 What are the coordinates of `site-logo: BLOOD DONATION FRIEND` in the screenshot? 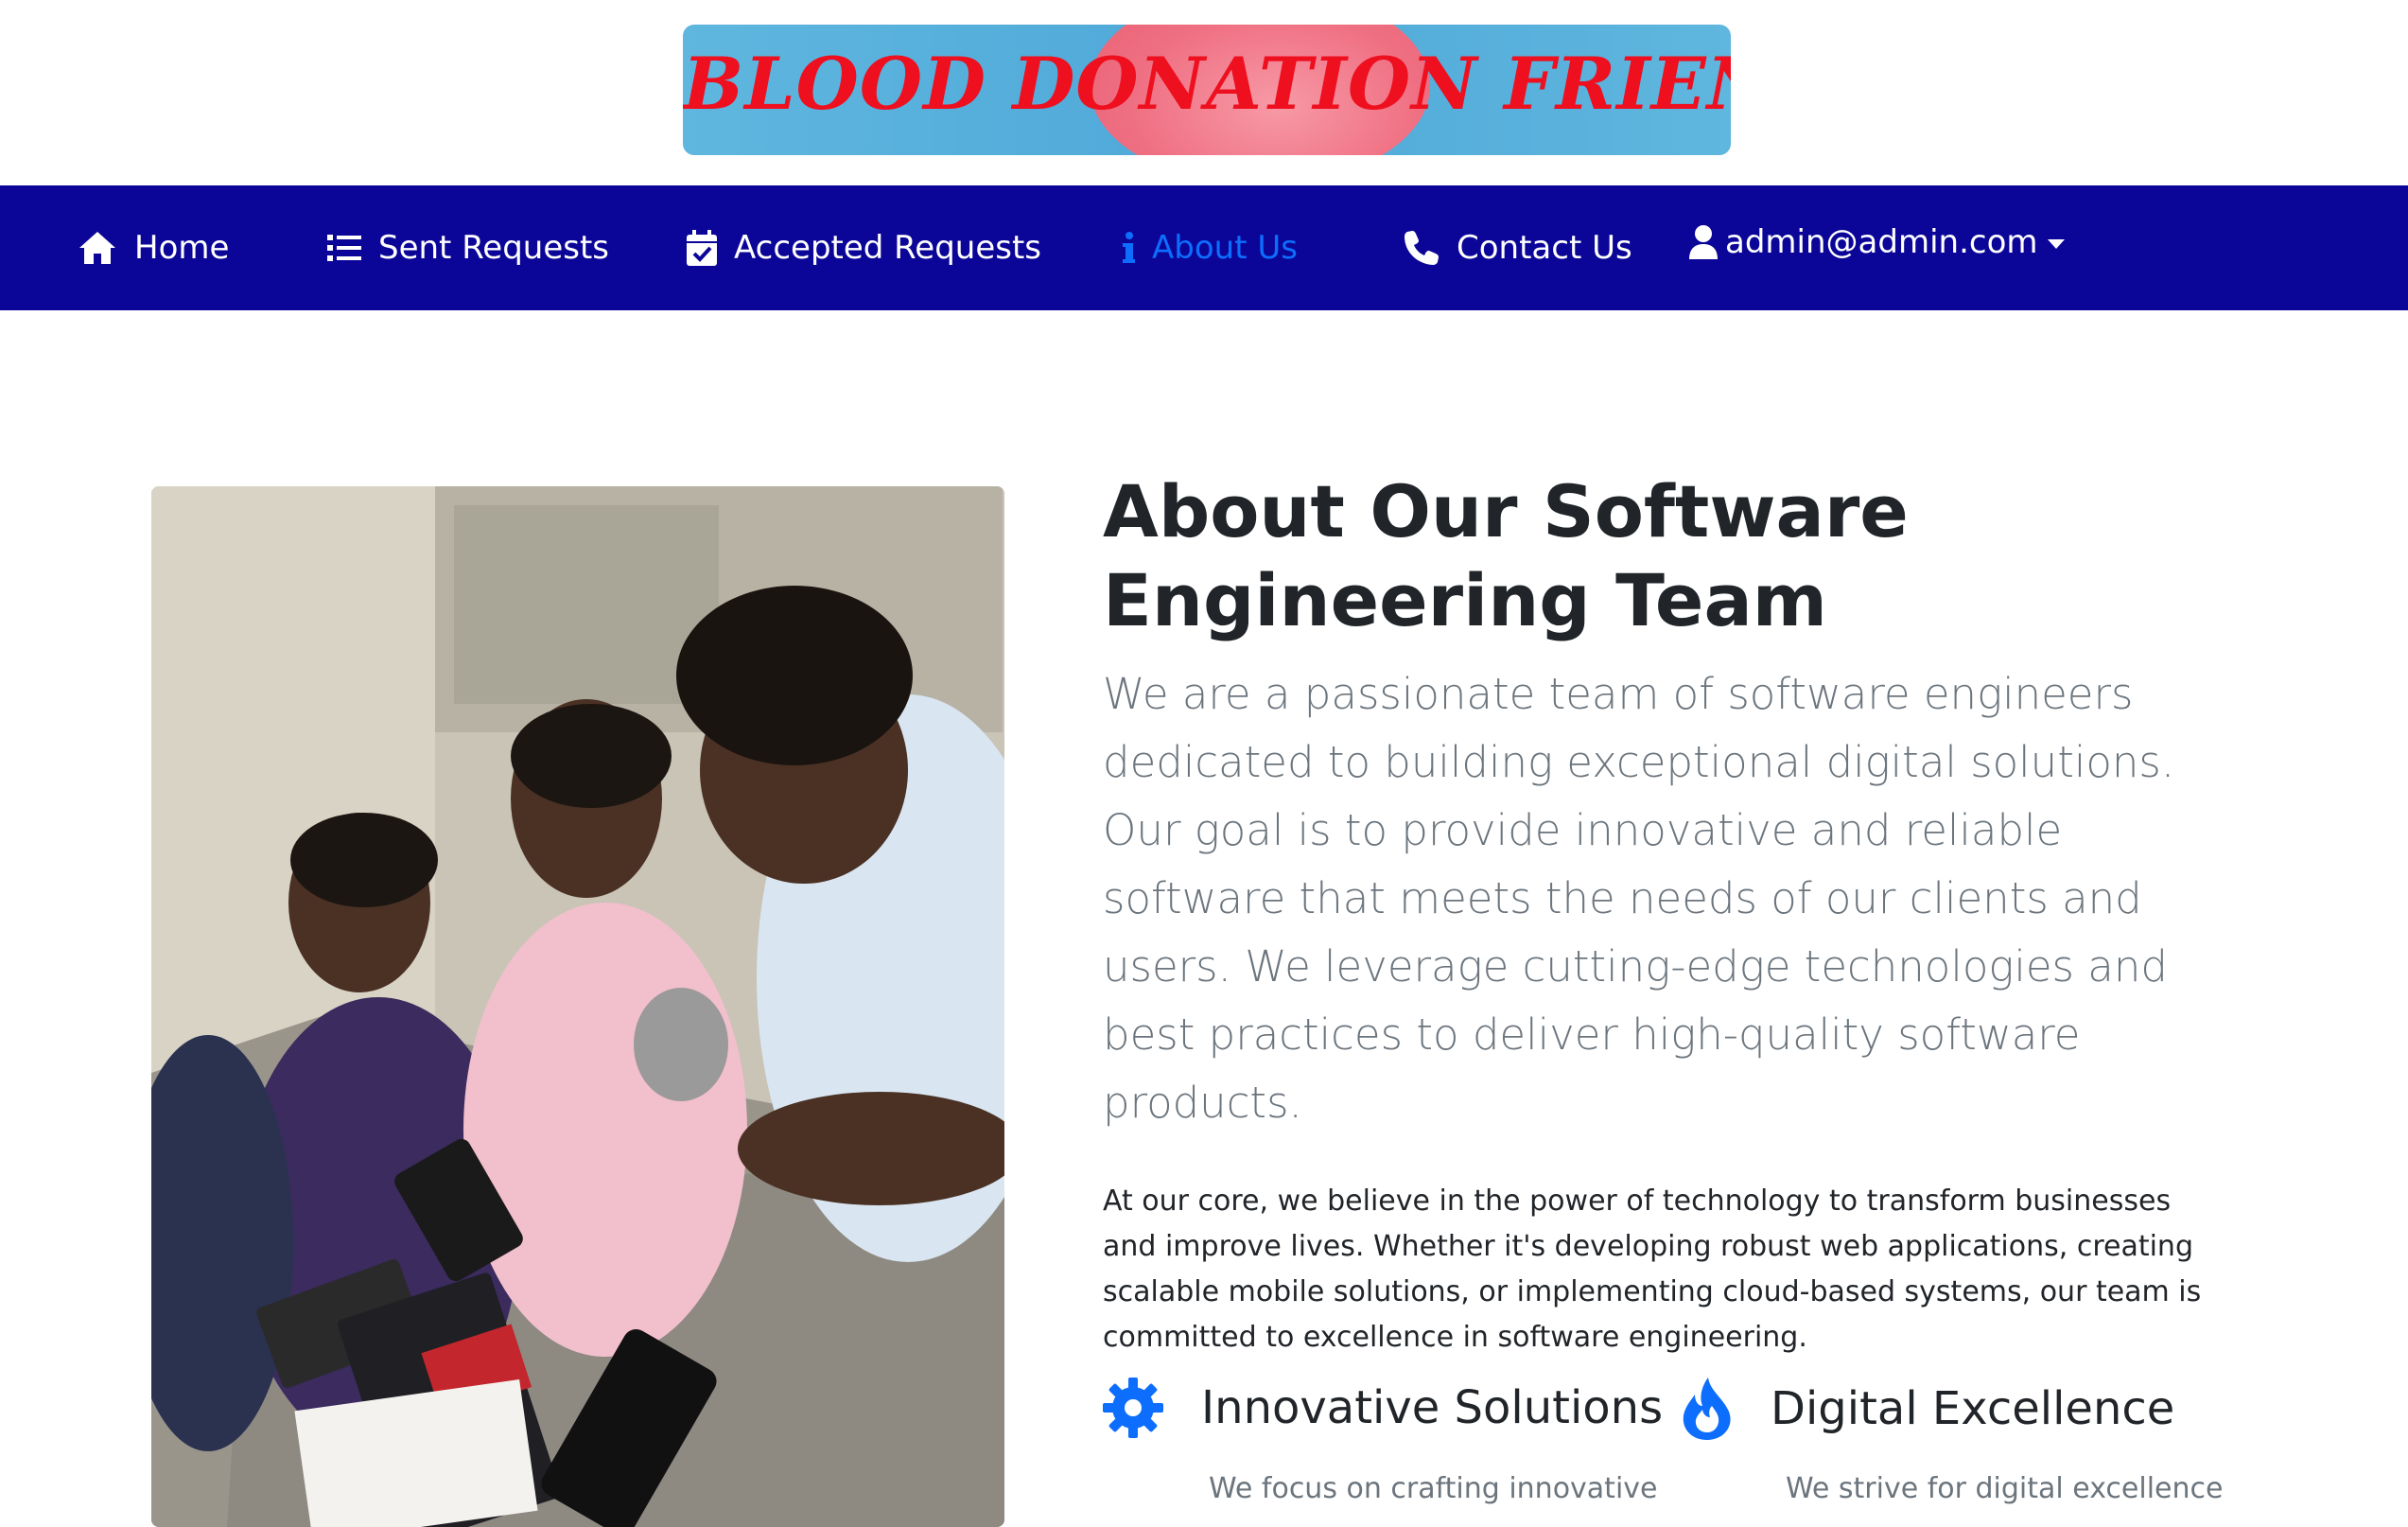 It's located at (1207, 90).